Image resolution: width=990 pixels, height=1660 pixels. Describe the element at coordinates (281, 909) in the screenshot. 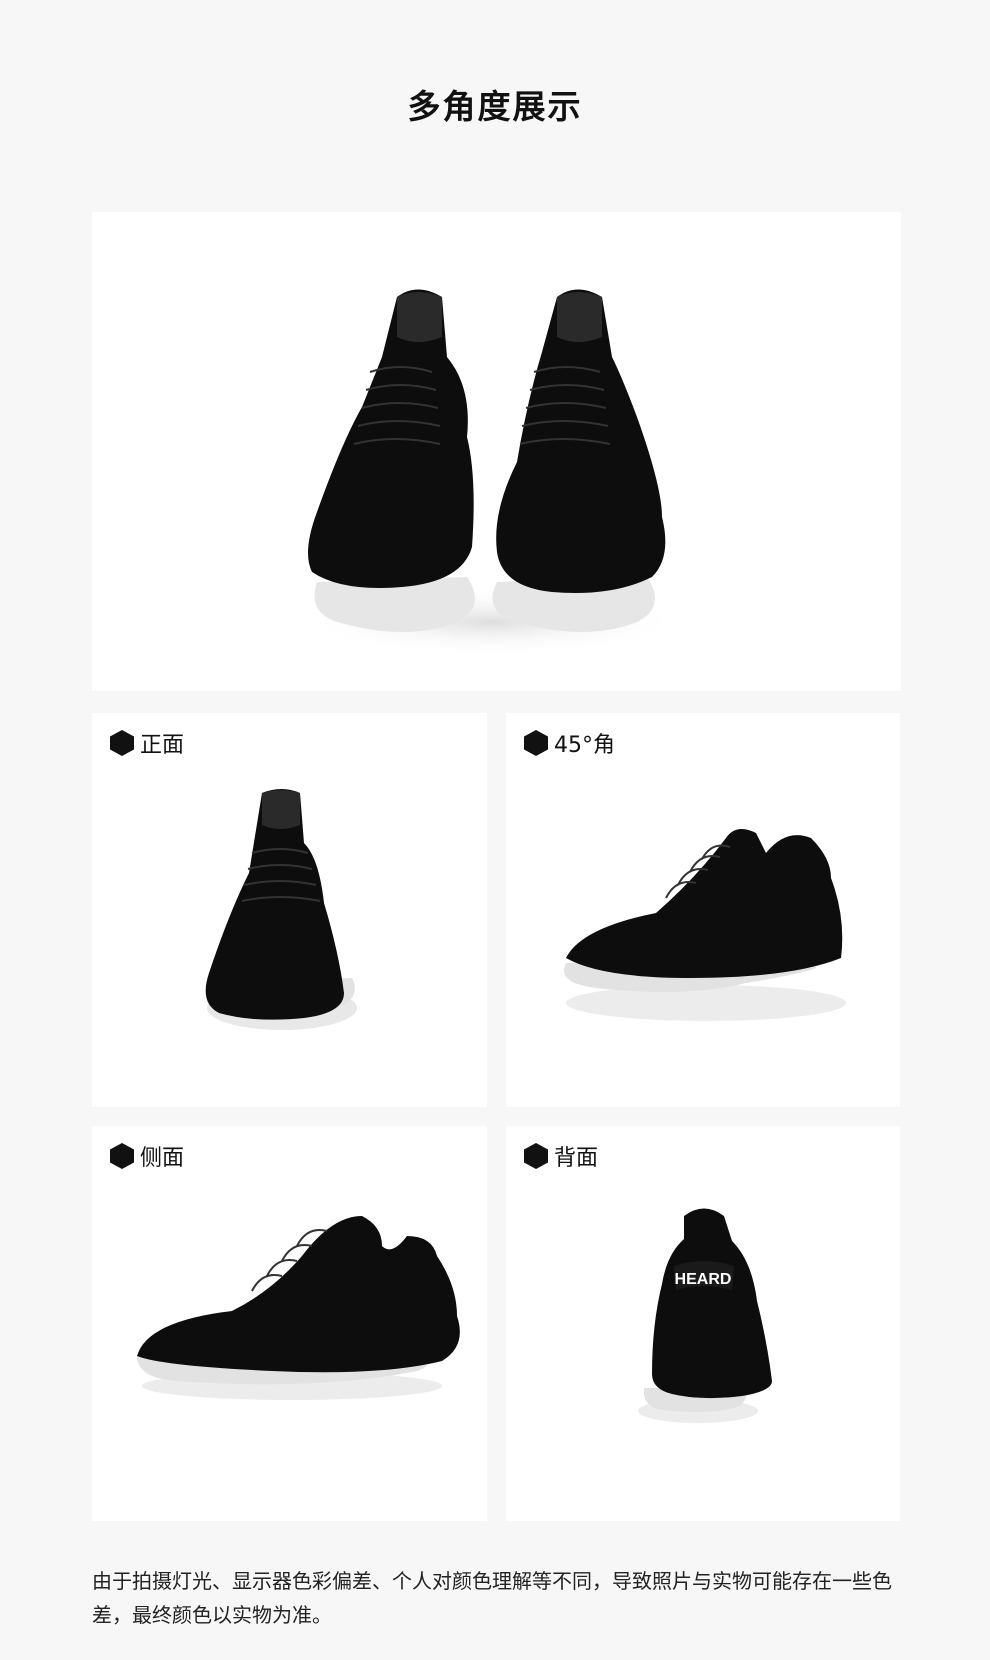

I see `shoe-front-image` at that location.